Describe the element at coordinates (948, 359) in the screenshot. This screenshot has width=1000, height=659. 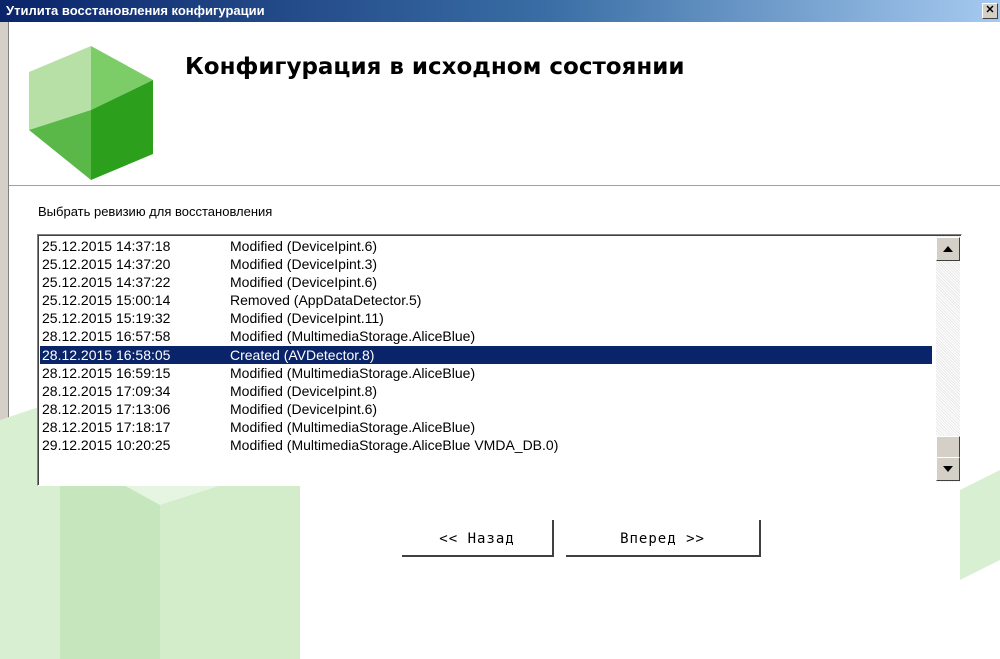
I see `vertical-scrollbar` at that location.